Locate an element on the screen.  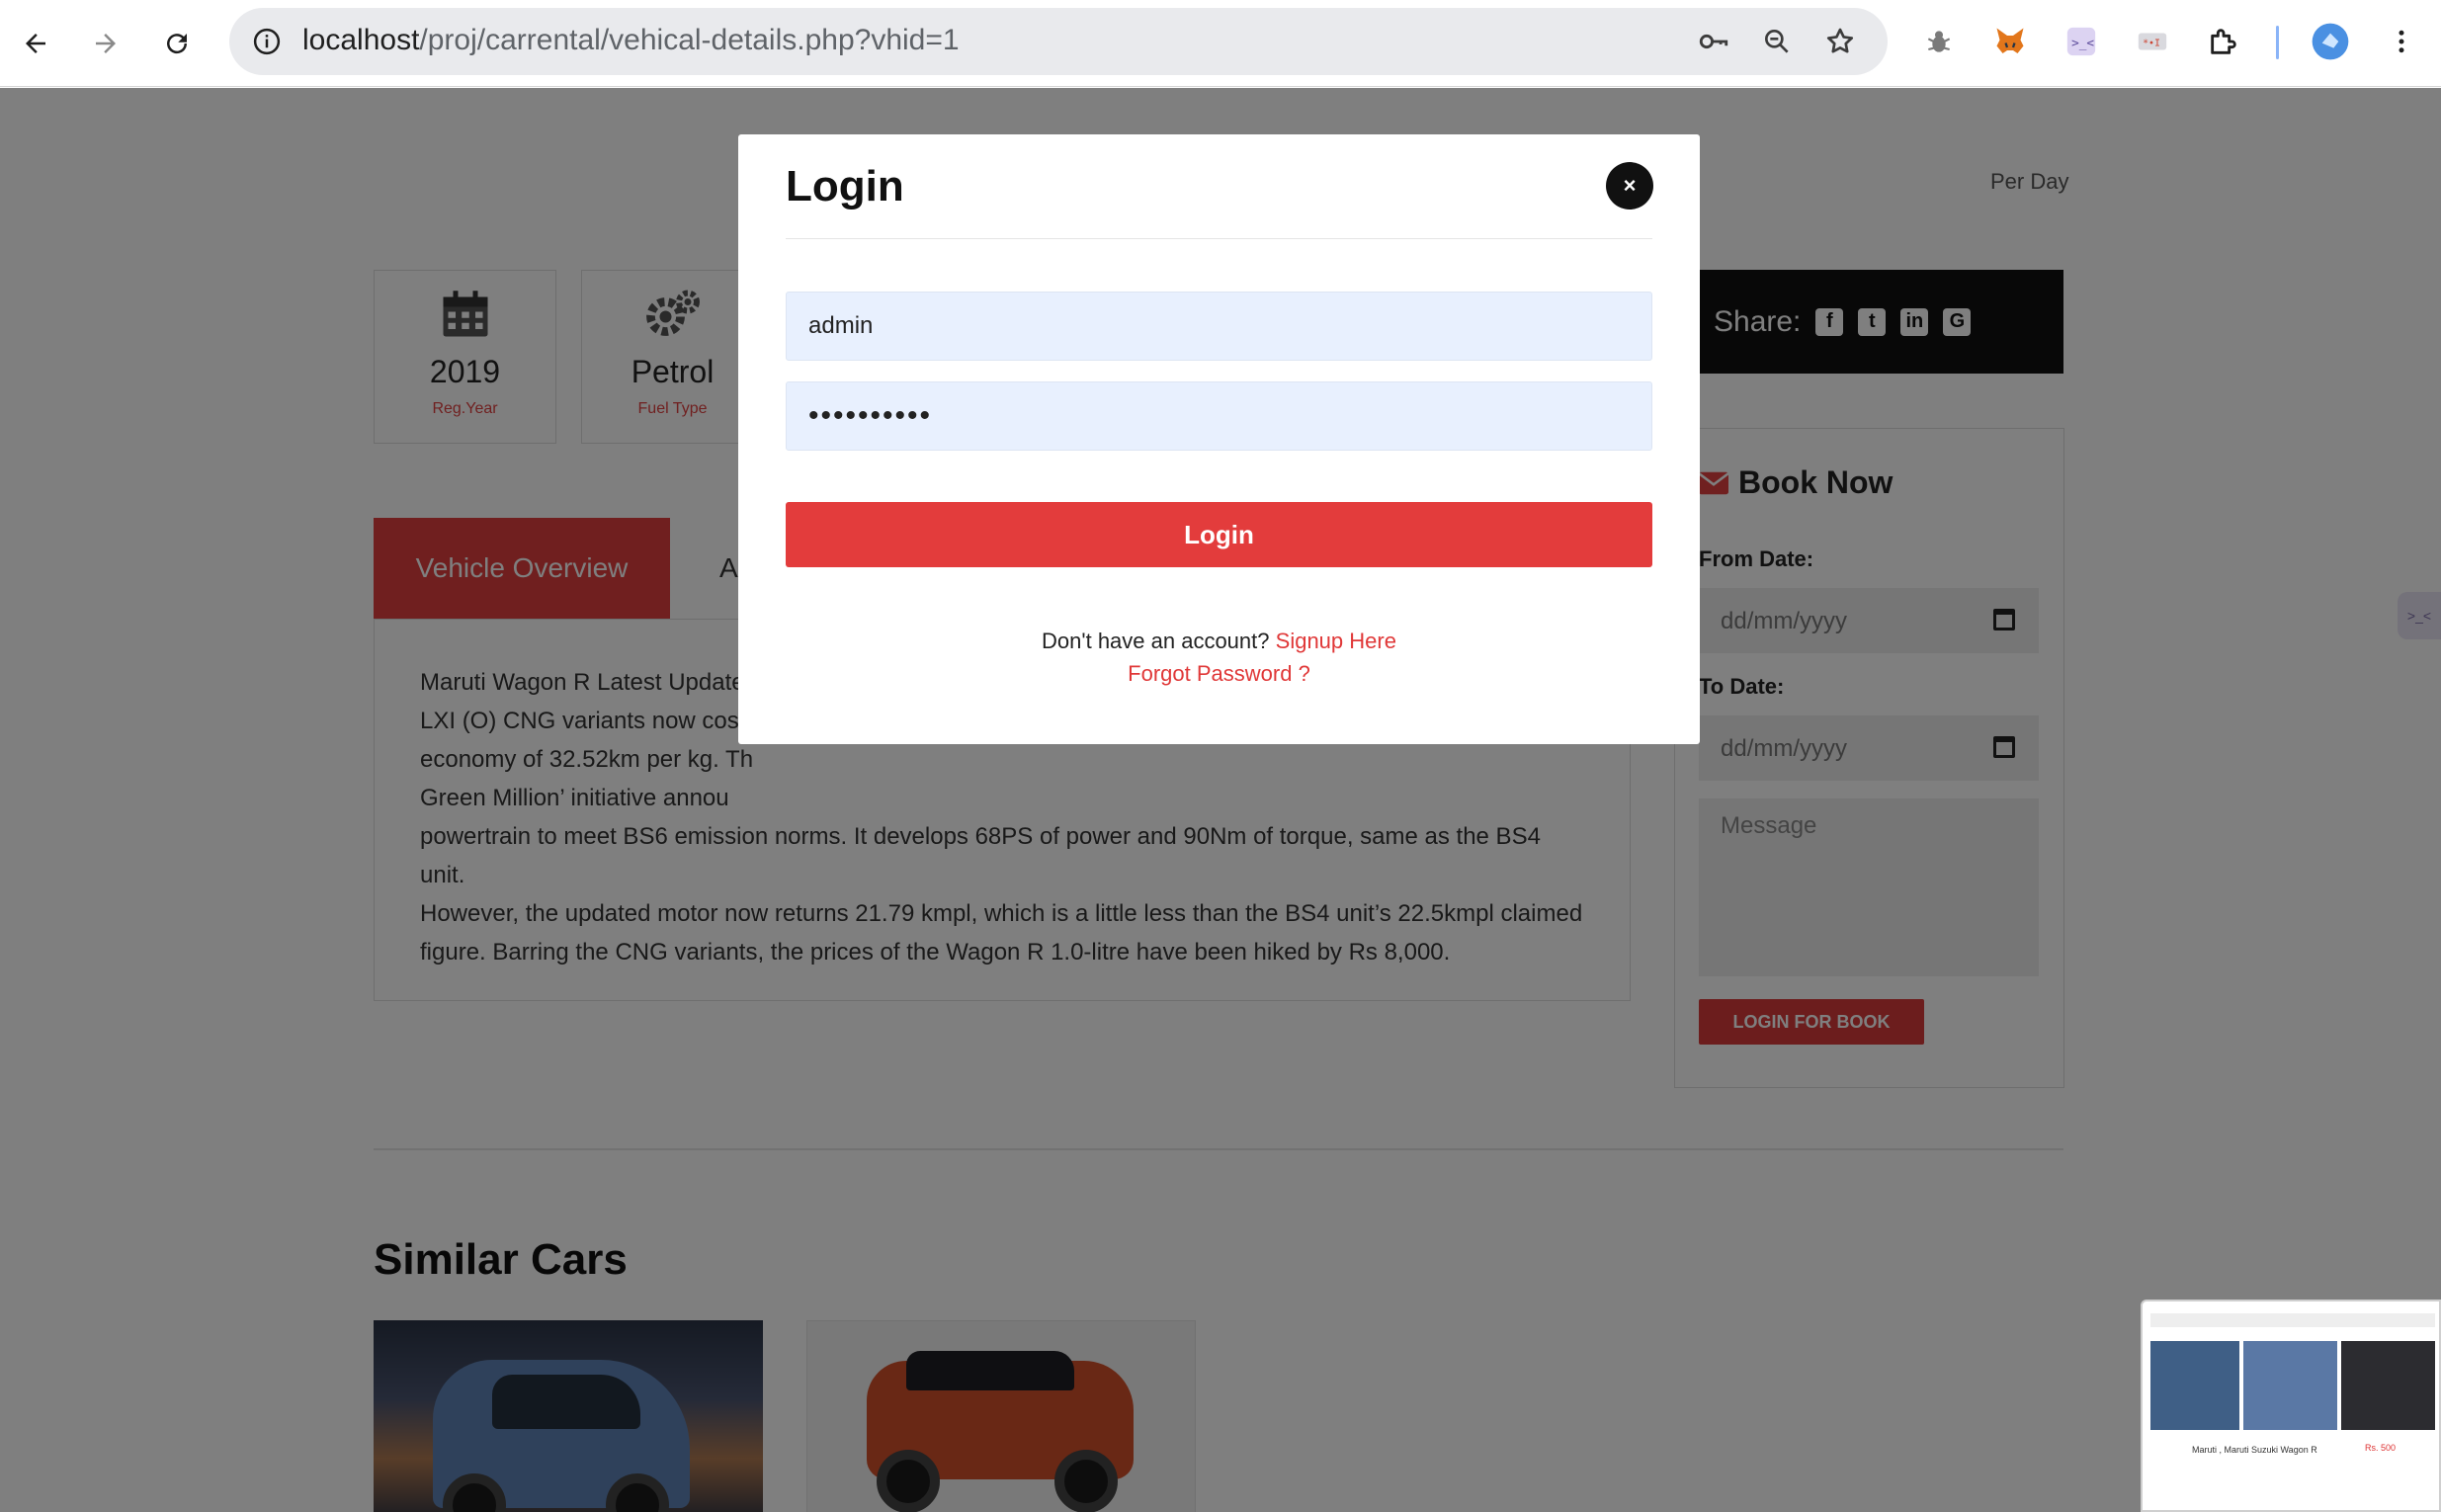
forgot-password-row: Forgot Password ? is located at coordinates (1219, 674).